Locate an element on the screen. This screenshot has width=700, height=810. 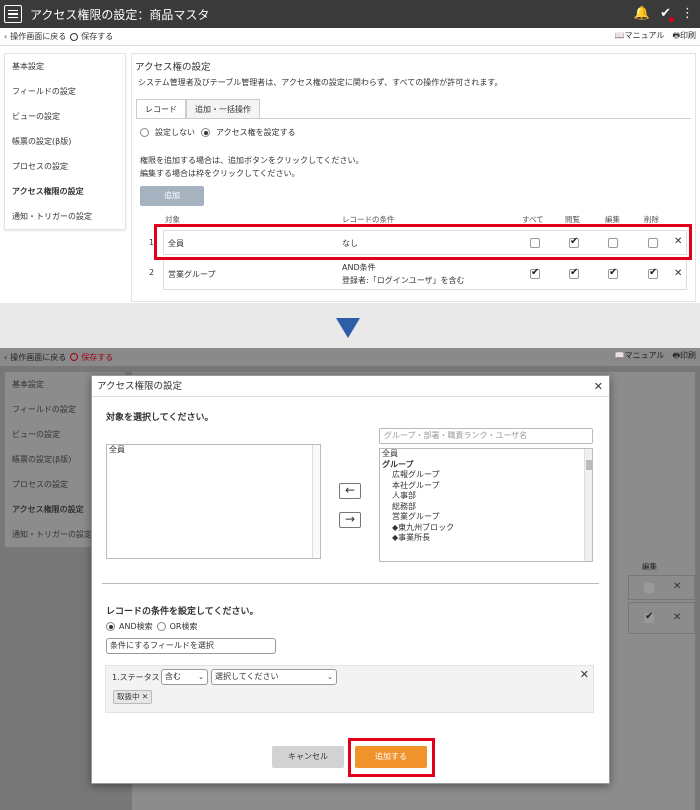
arrow-down-icon is located at coordinates (348, 328).